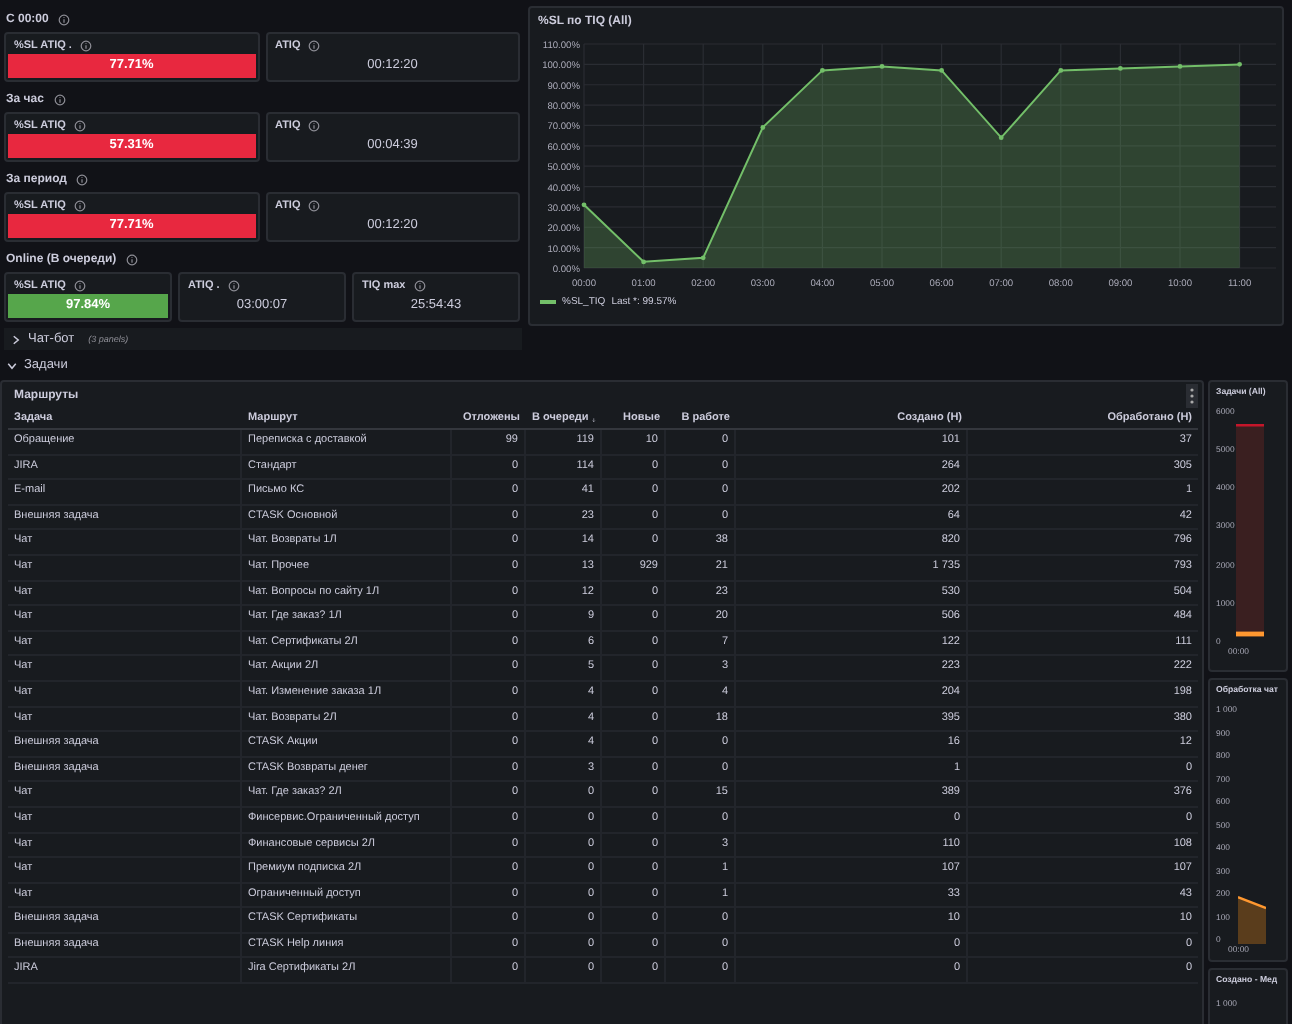 The height and width of the screenshot is (1024, 1292). Describe the element at coordinates (16, 339) in the screenshot. I see `chevron-right-icon` at that location.